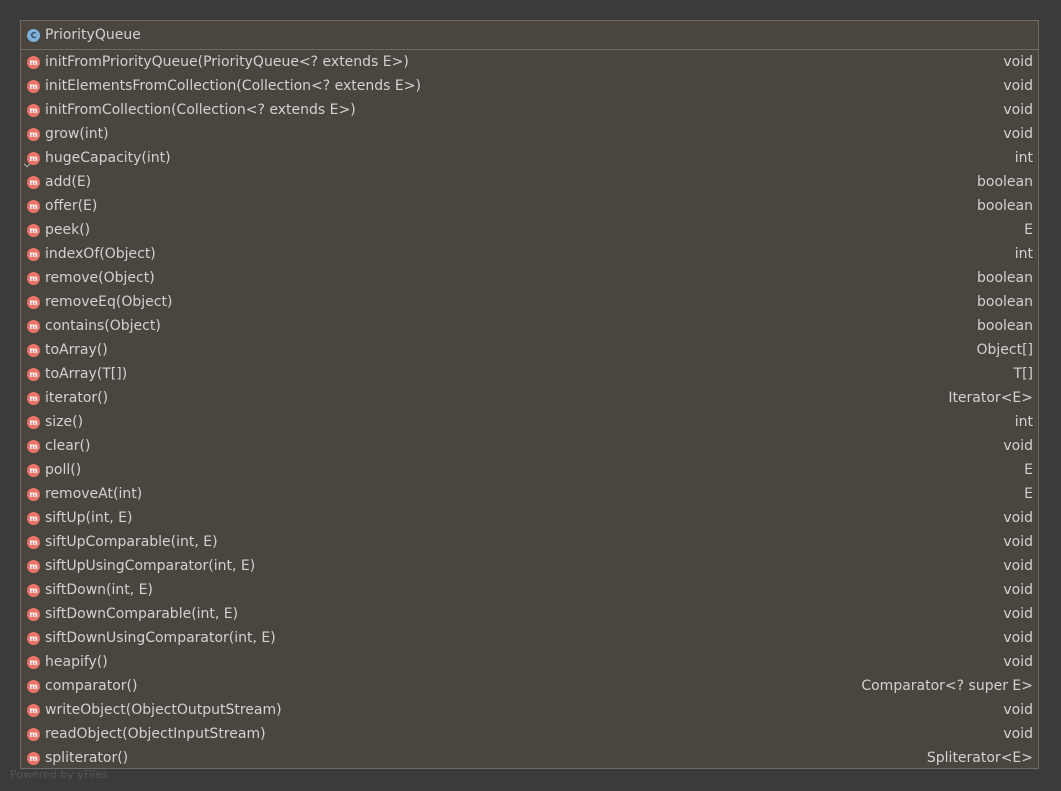  I want to click on method-name: siftUp(int, E), so click(89, 518).